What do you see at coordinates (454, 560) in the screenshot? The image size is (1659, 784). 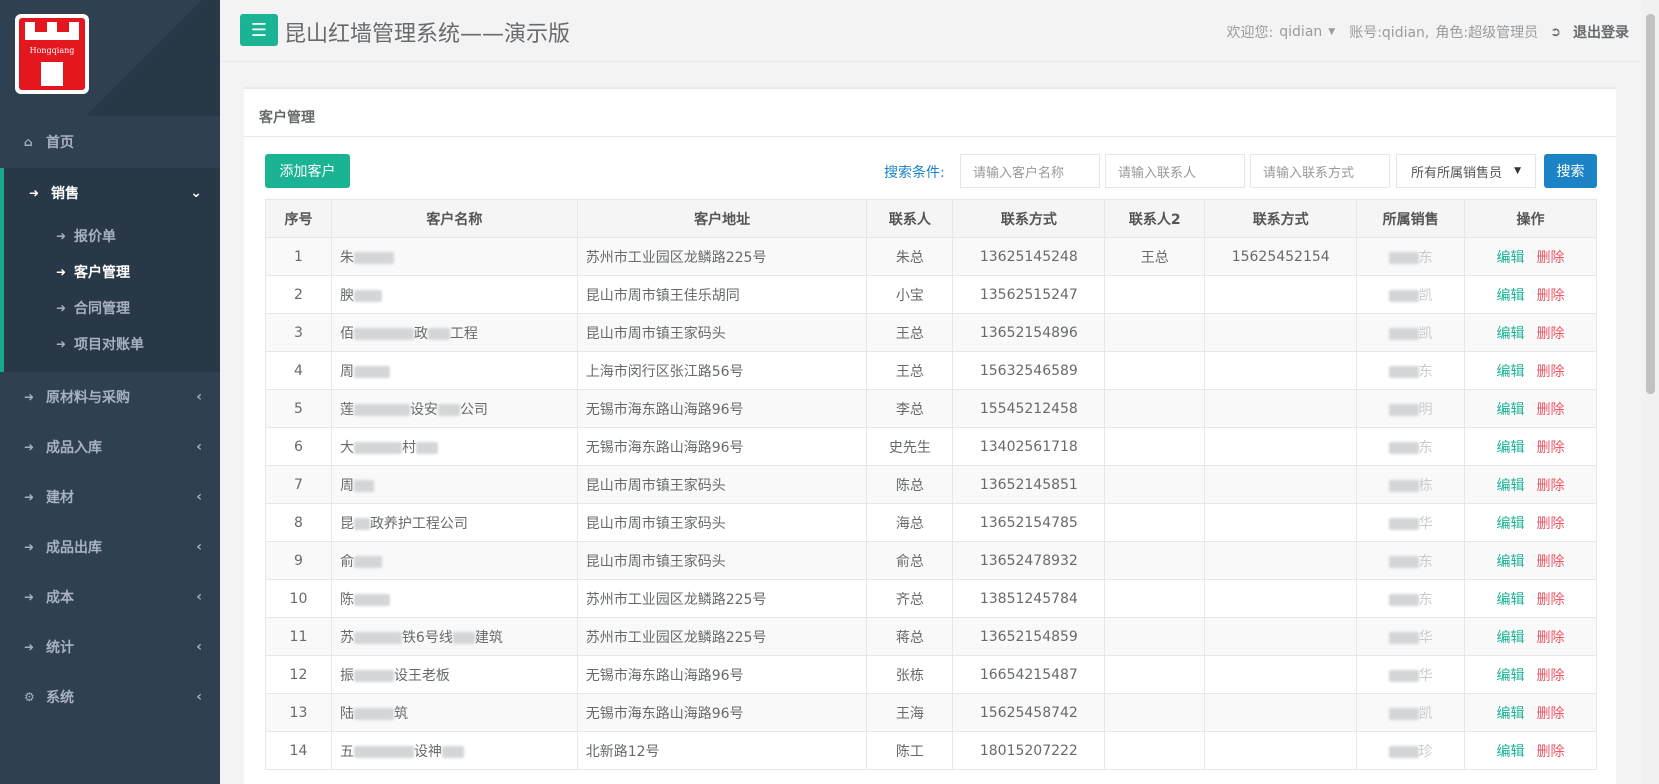 I see `cell-name: 俞` at bounding box center [454, 560].